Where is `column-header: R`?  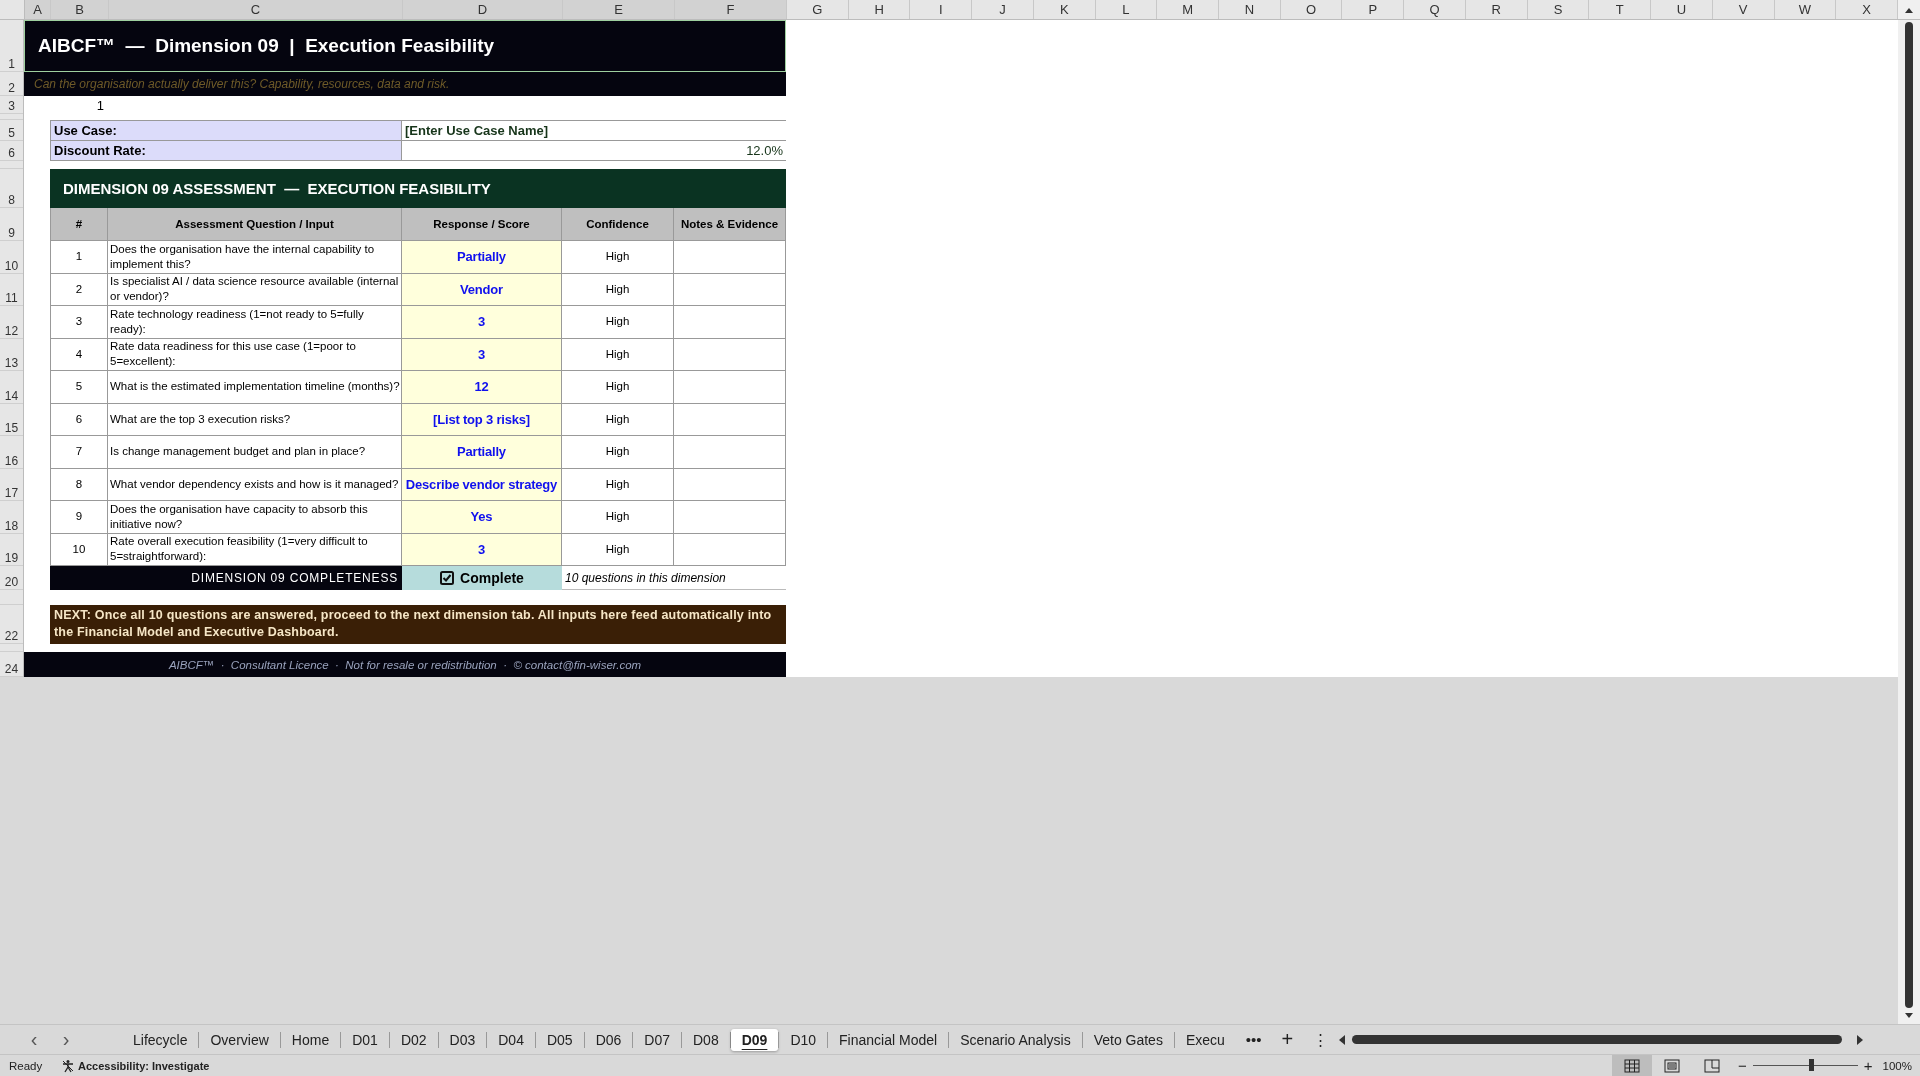
column-header: R is located at coordinates (1496, 9).